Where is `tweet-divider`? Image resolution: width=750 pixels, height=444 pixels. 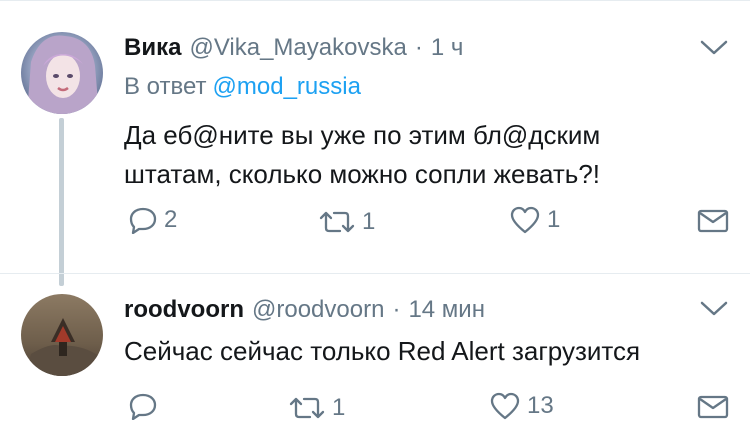 tweet-divider is located at coordinates (375, 273).